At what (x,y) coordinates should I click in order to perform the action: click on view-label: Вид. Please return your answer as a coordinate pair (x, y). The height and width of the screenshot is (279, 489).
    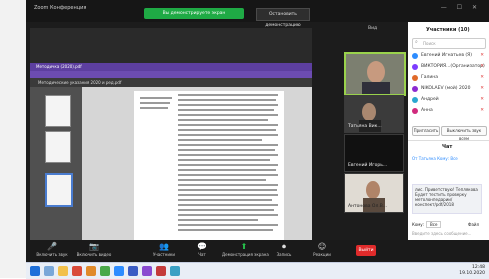
    Looking at the image, I should click on (372, 28).